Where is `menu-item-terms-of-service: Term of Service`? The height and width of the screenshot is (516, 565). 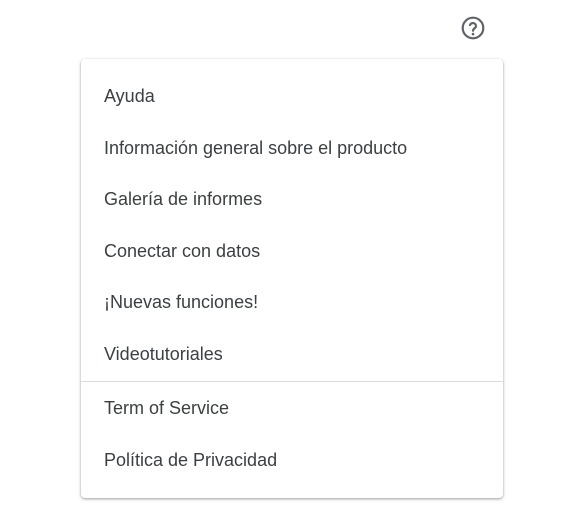 menu-item-terms-of-service: Term of Service is located at coordinates (292, 409).